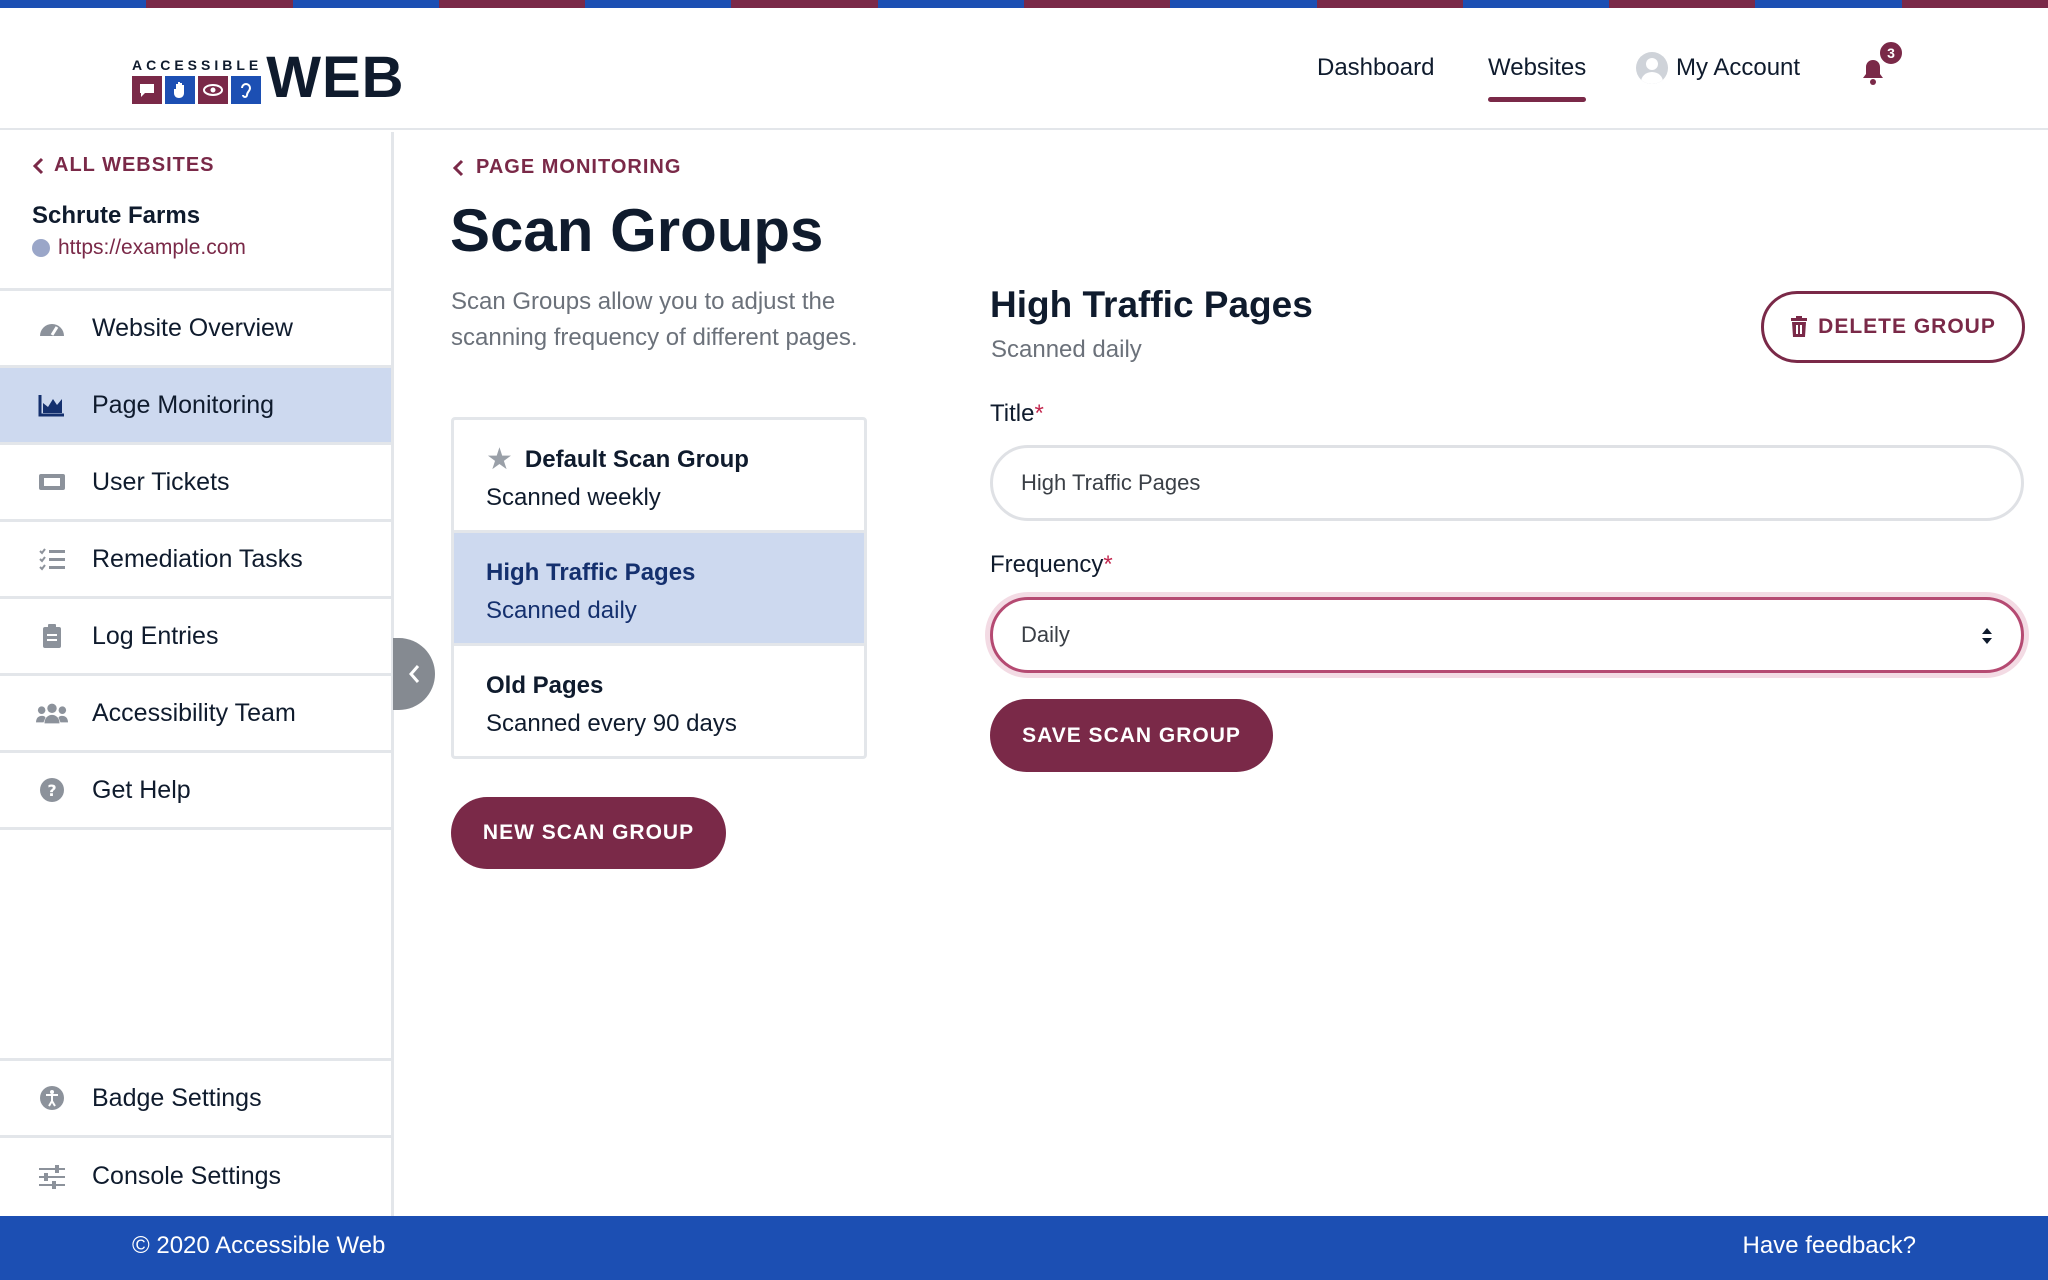 The image size is (2048, 1280). I want to click on sidebar-item-label: Page Monitoring, so click(183, 404).